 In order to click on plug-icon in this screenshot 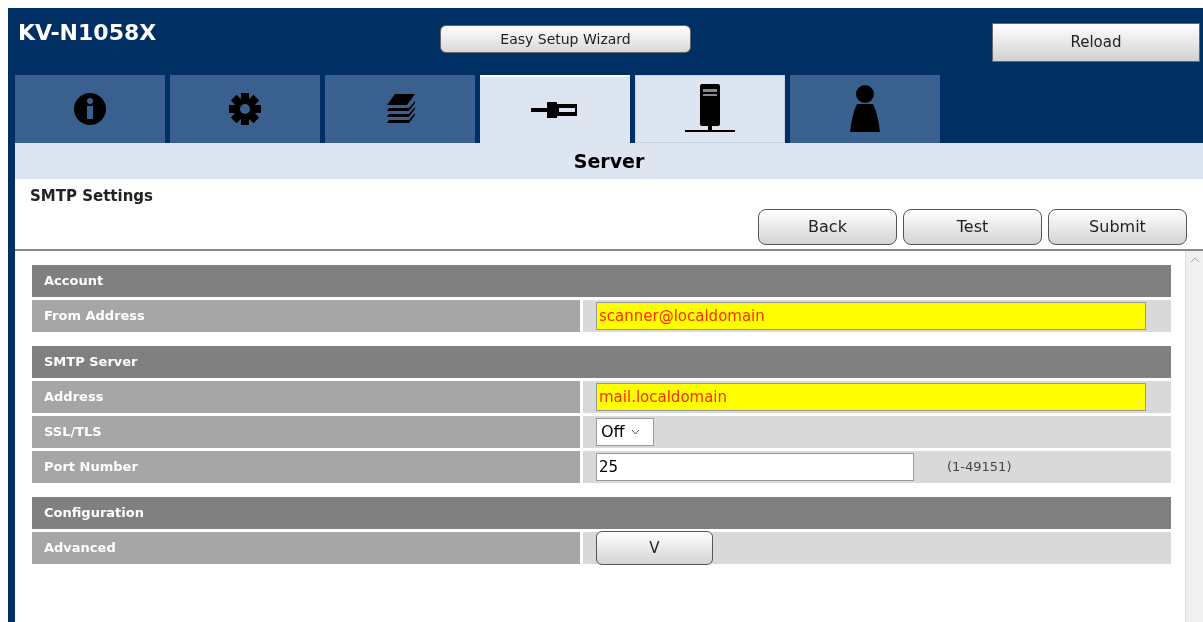, I will do `click(555, 110)`.